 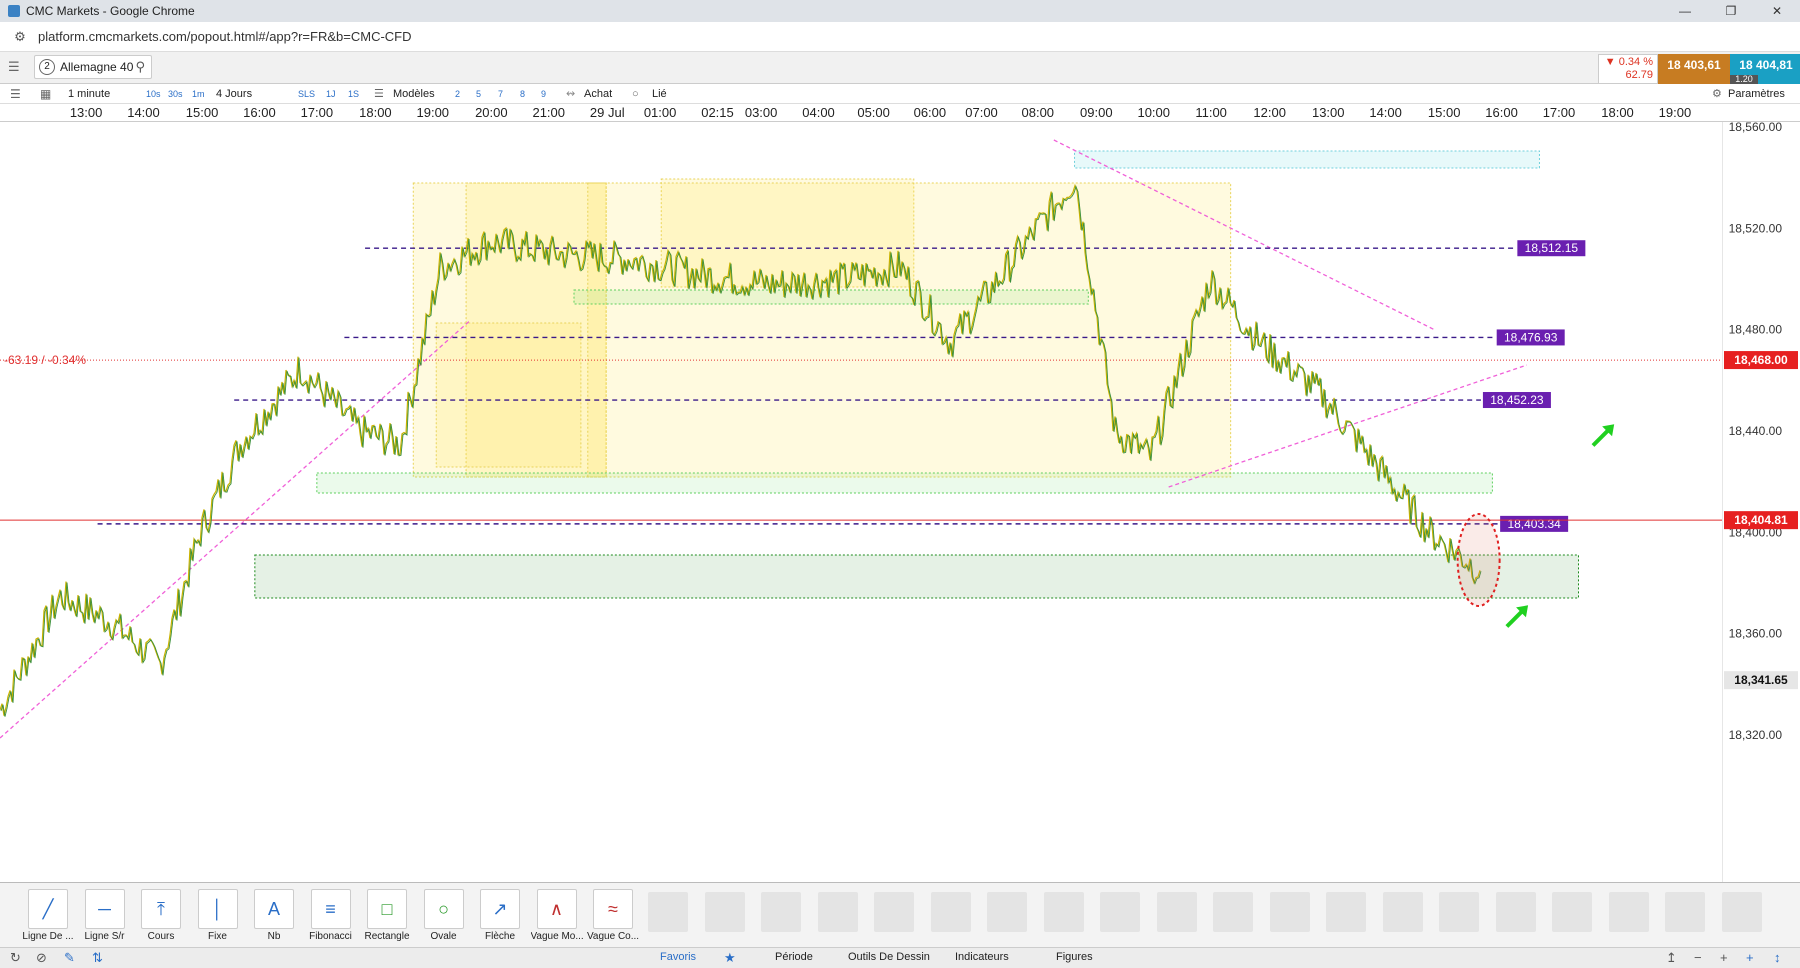 What do you see at coordinates (97, 958) in the screenshot?
I see `magnet-icon: ⇅` at bounding box center [97, 958].